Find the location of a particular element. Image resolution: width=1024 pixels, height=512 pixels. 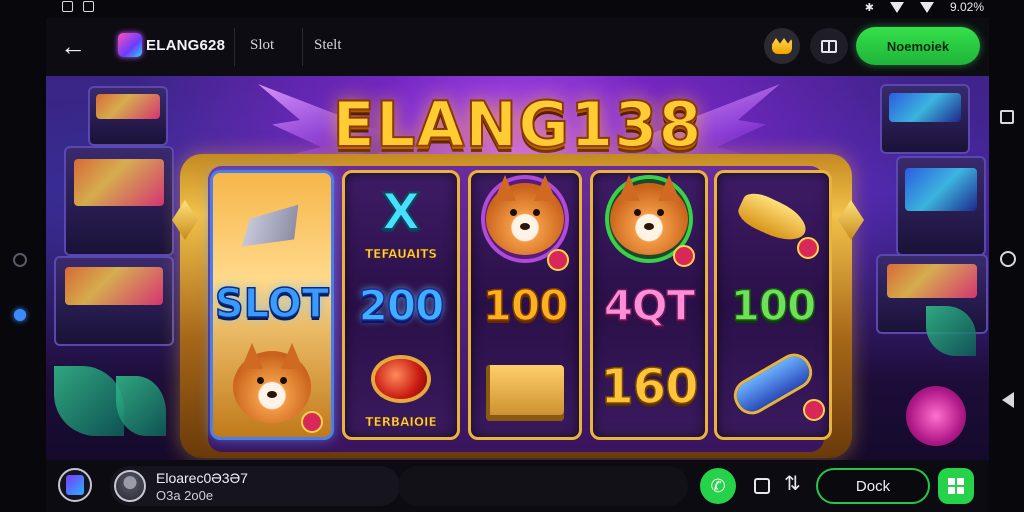

reel-2-value: 200 is located at coordinates (401, 305).